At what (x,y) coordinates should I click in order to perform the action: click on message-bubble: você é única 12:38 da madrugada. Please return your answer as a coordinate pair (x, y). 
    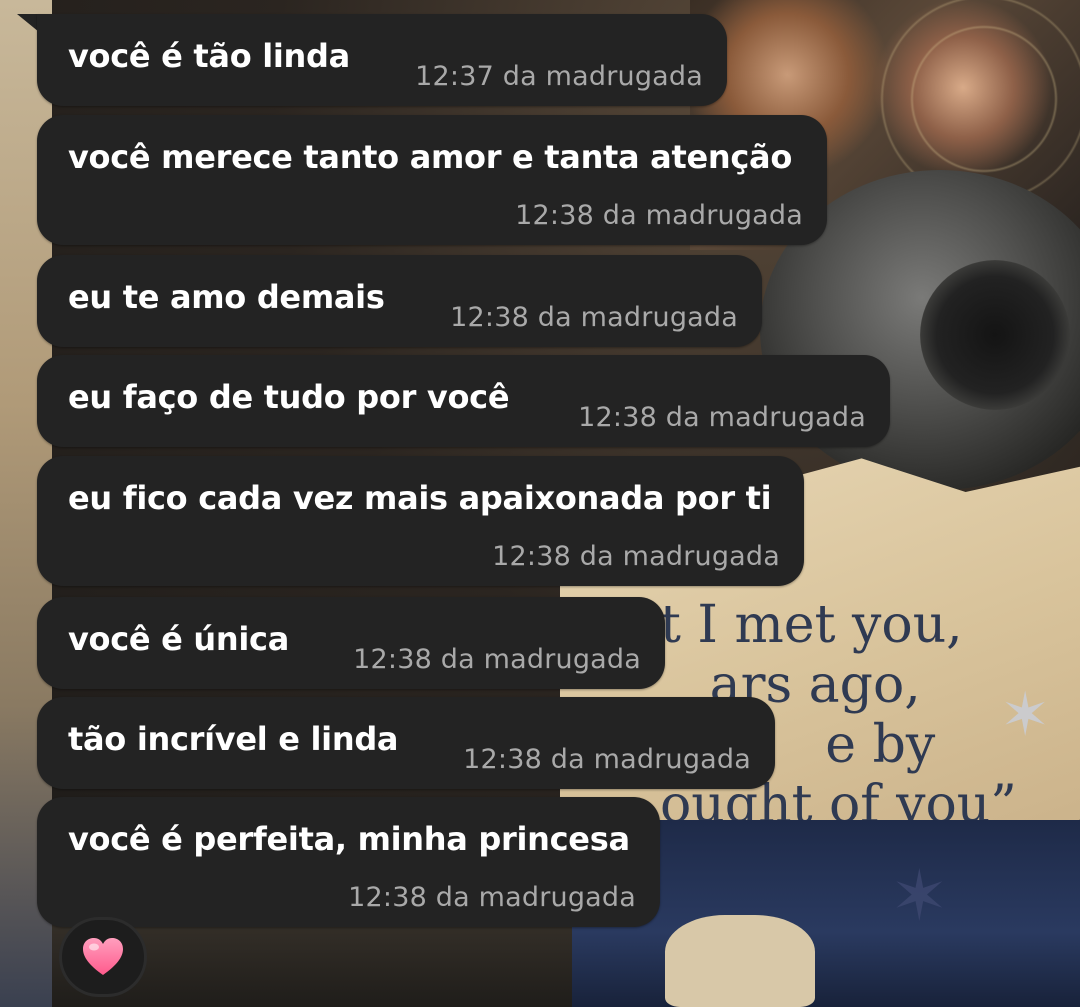
    Looking at the image, I should click on (351, 643).